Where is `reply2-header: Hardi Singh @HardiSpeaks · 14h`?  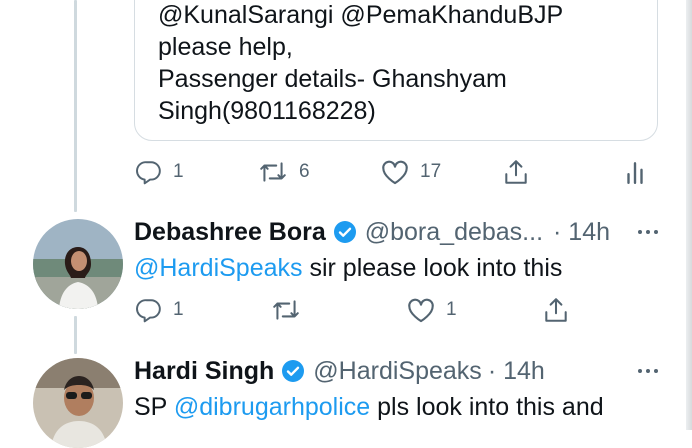 reply2-header: Hardi Singh @HardiSpeaks · 14h is located at coordinates (339, 371).